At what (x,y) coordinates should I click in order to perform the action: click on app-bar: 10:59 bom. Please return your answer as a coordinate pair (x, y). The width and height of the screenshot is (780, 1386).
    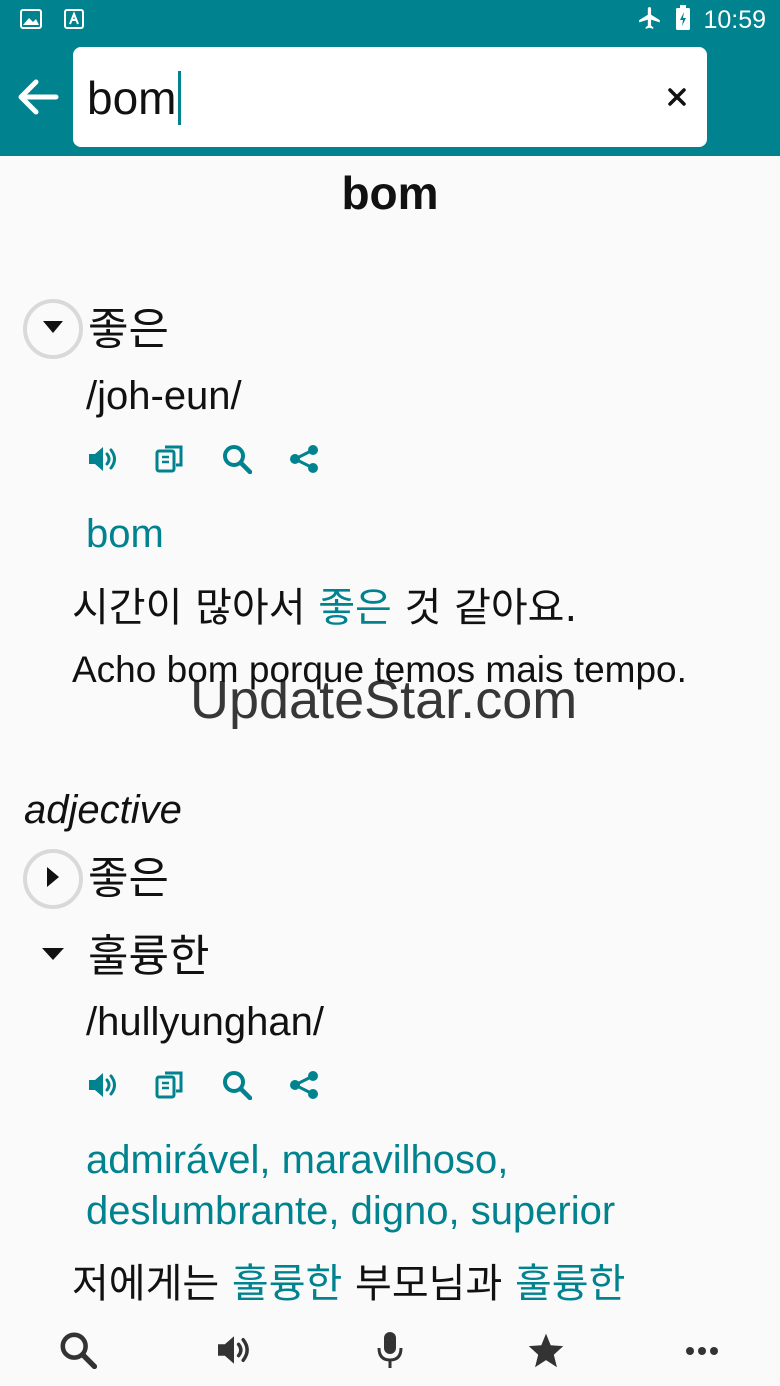
    Looking at the image, I should click on (390, 78).